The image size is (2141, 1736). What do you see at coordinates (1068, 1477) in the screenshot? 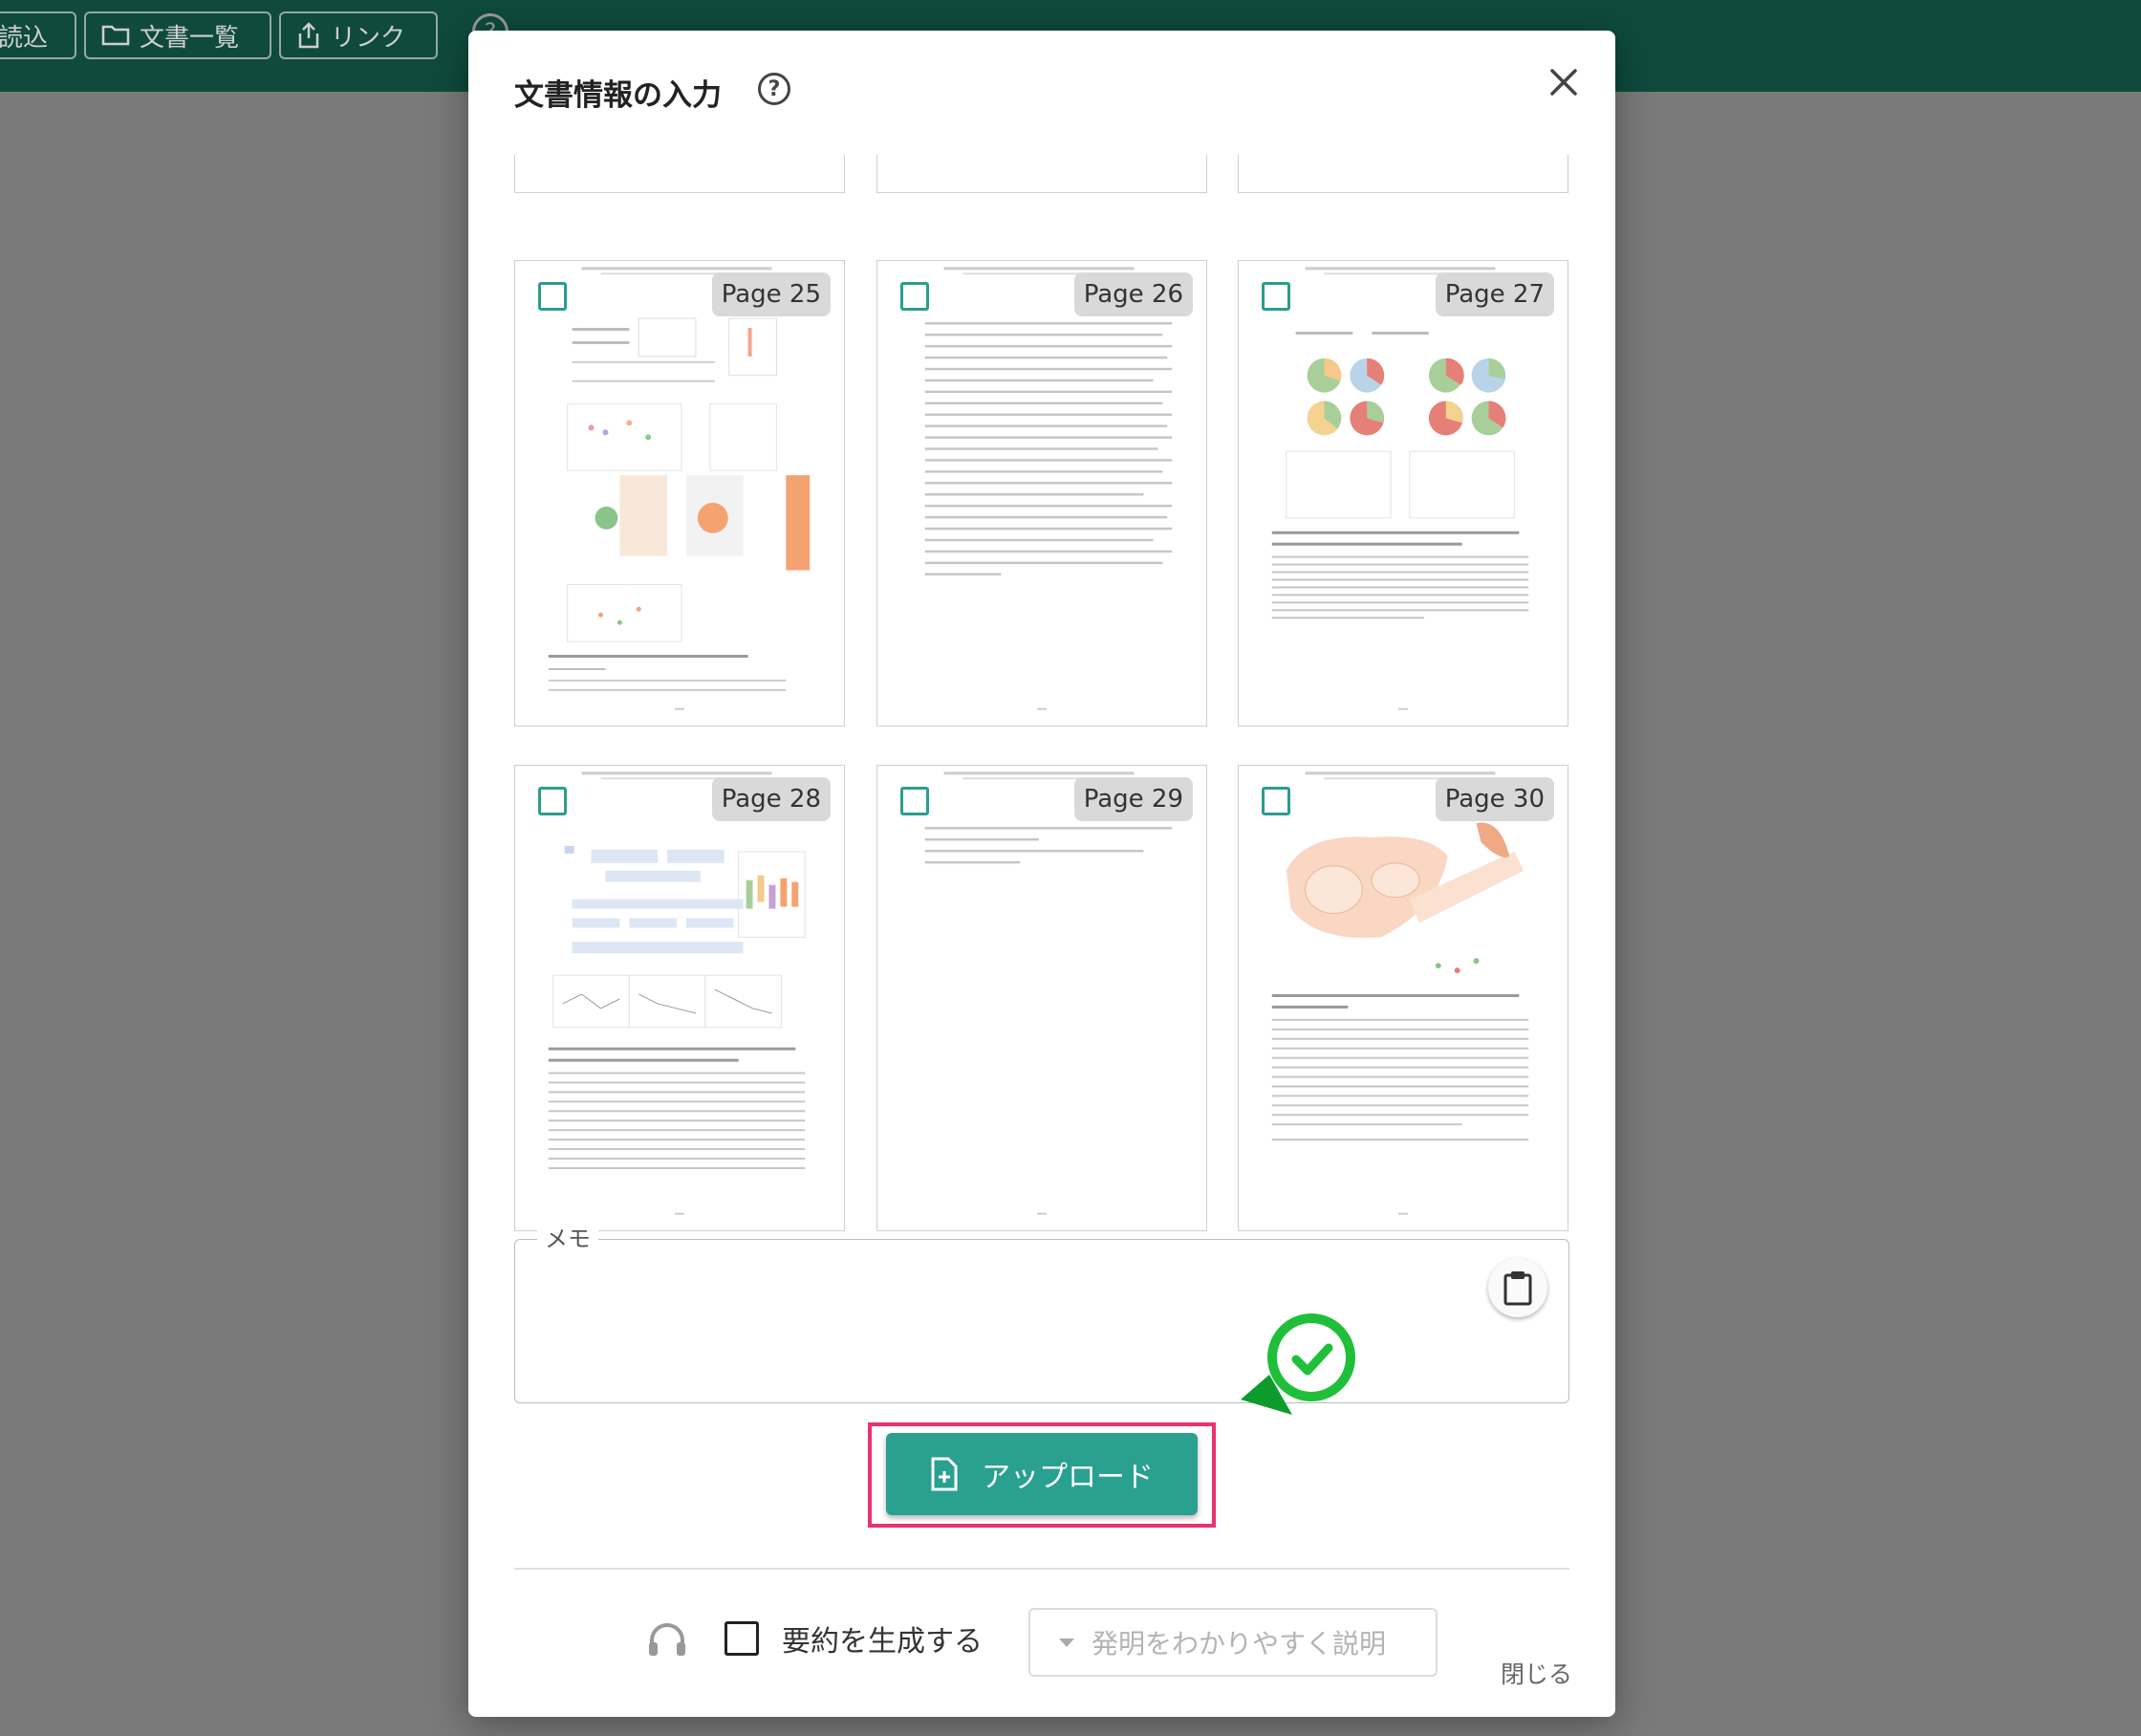
I see `upload-button-label: アップロード` at bounding box center [1068, 1477].